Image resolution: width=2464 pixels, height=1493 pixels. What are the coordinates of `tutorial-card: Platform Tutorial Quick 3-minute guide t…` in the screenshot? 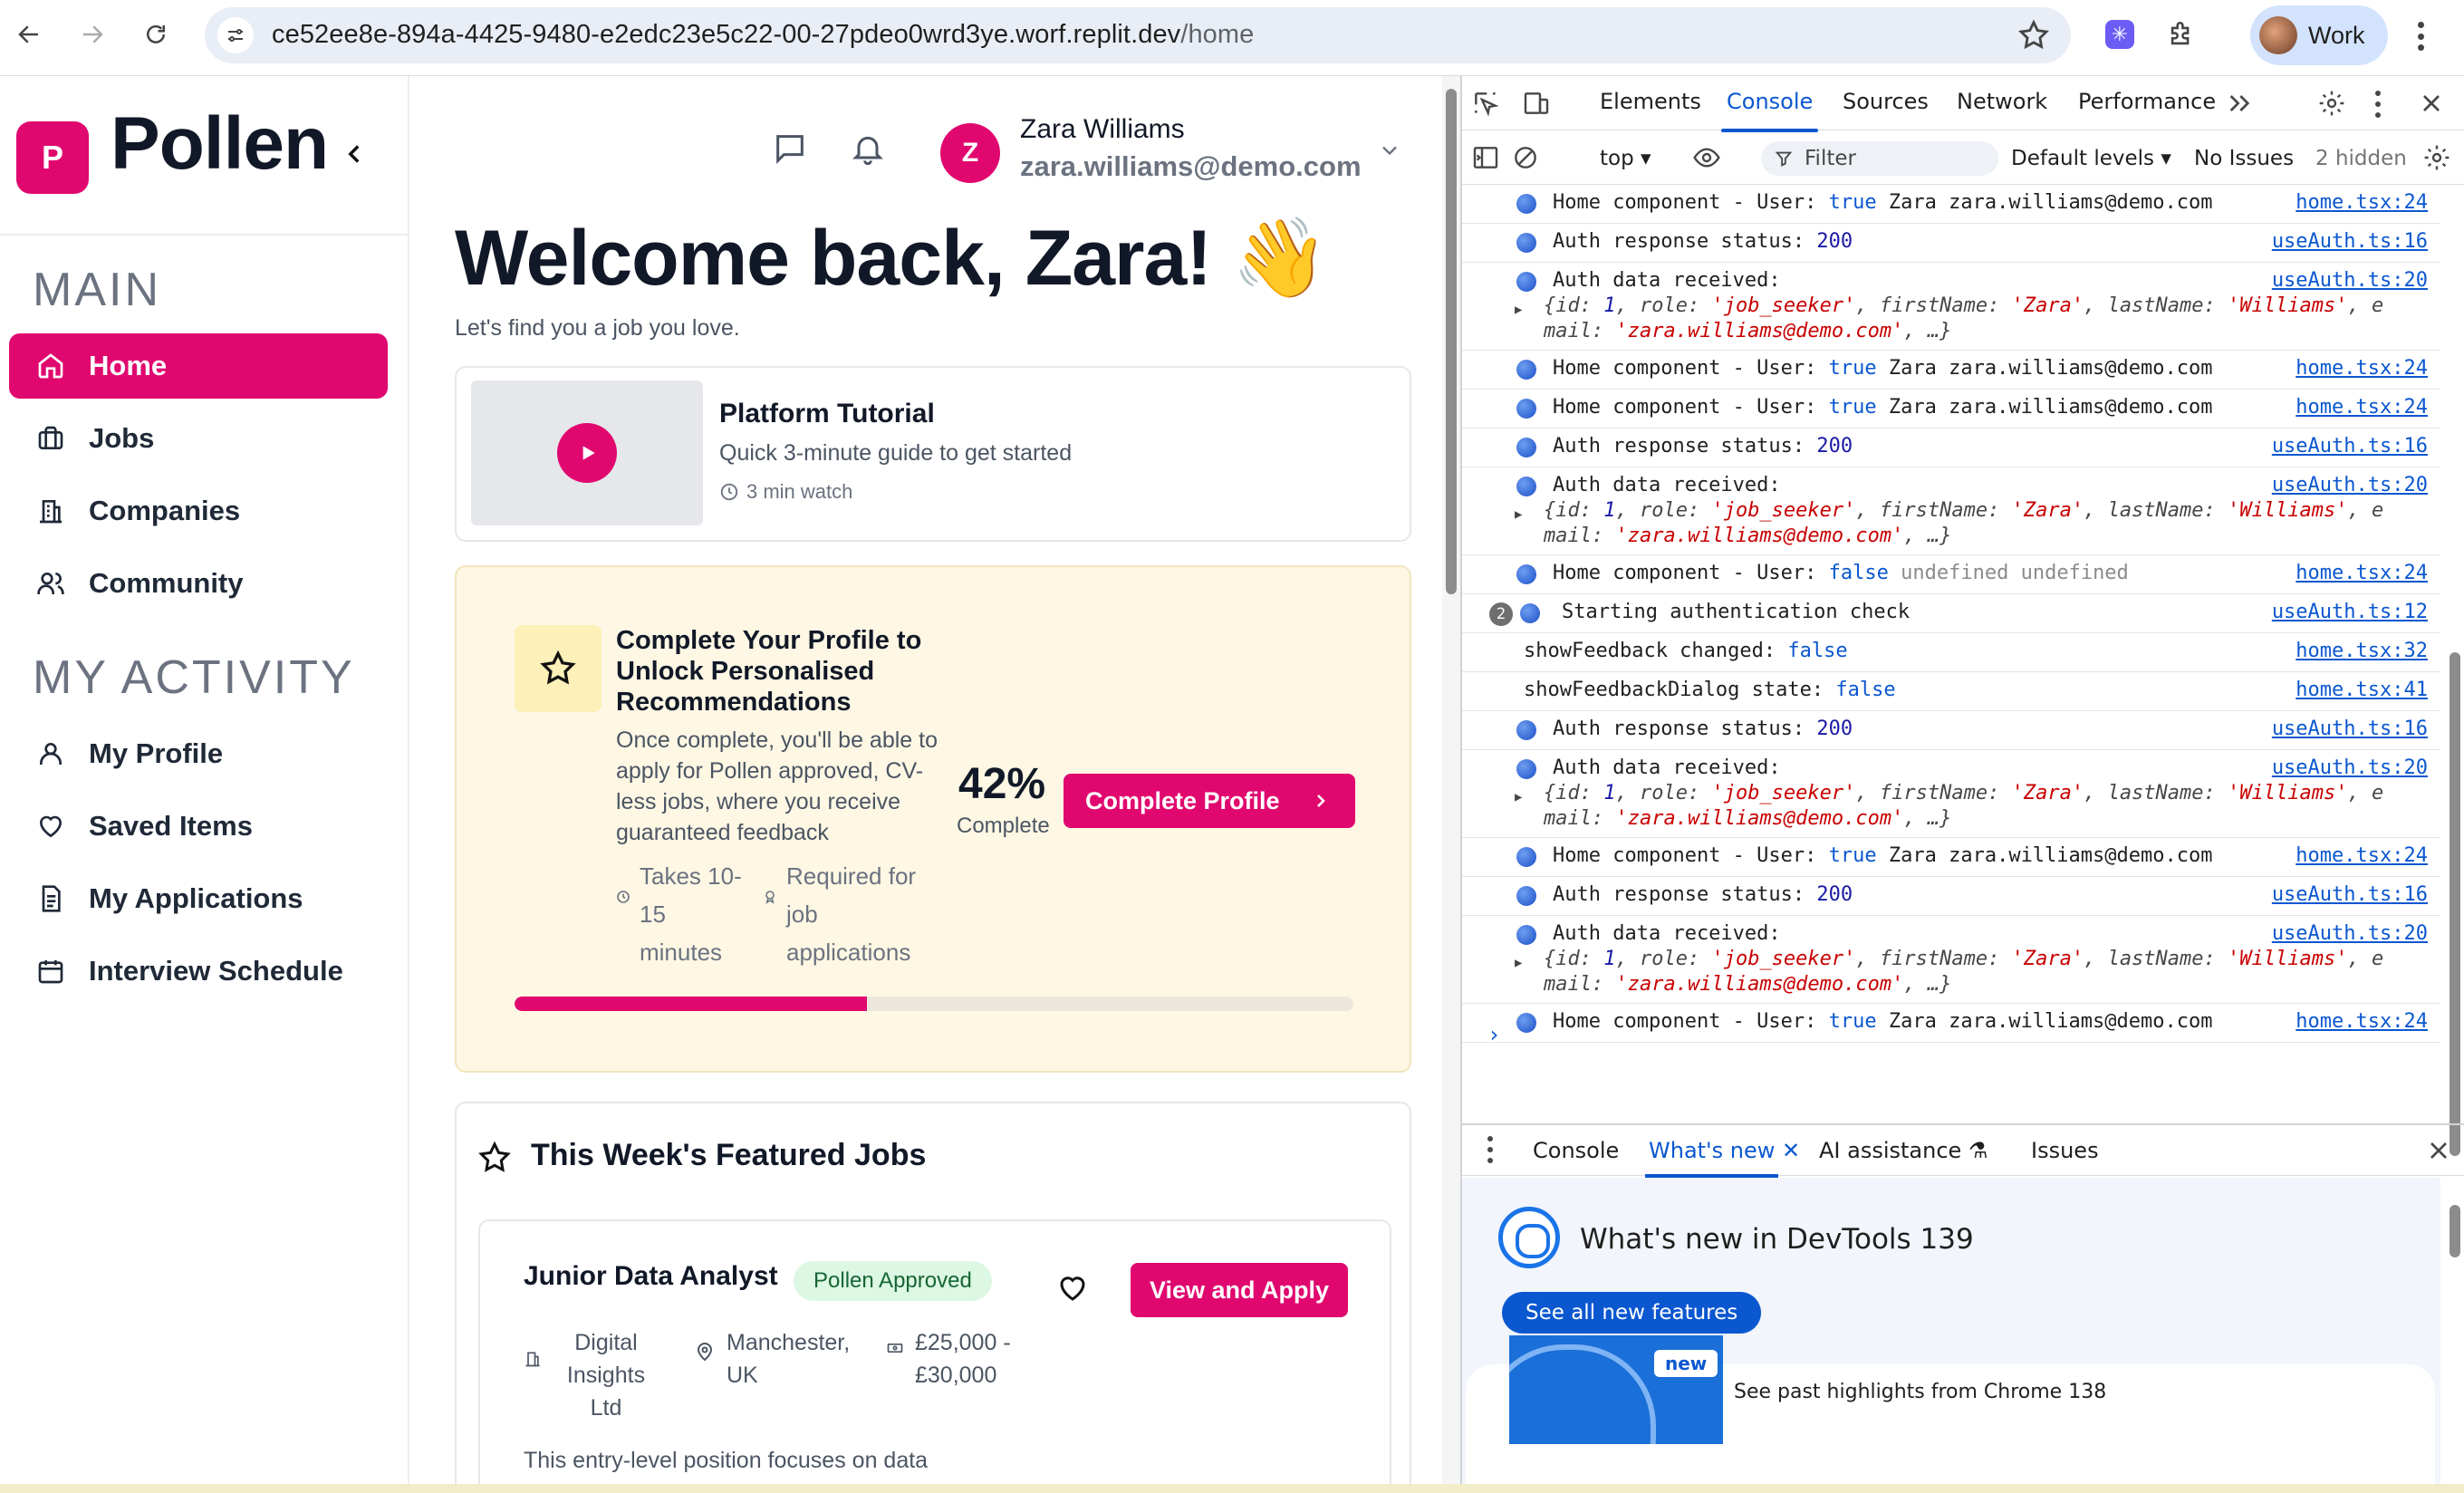 It's located at (933, 454).